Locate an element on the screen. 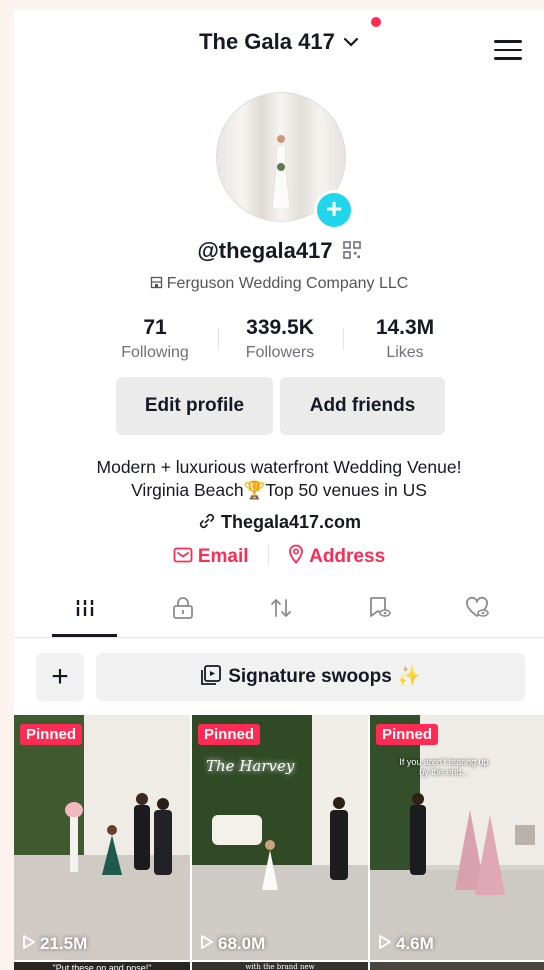 The image size is (544, 970). account-name: The Gala 417 is located at coordinates (267, 42).